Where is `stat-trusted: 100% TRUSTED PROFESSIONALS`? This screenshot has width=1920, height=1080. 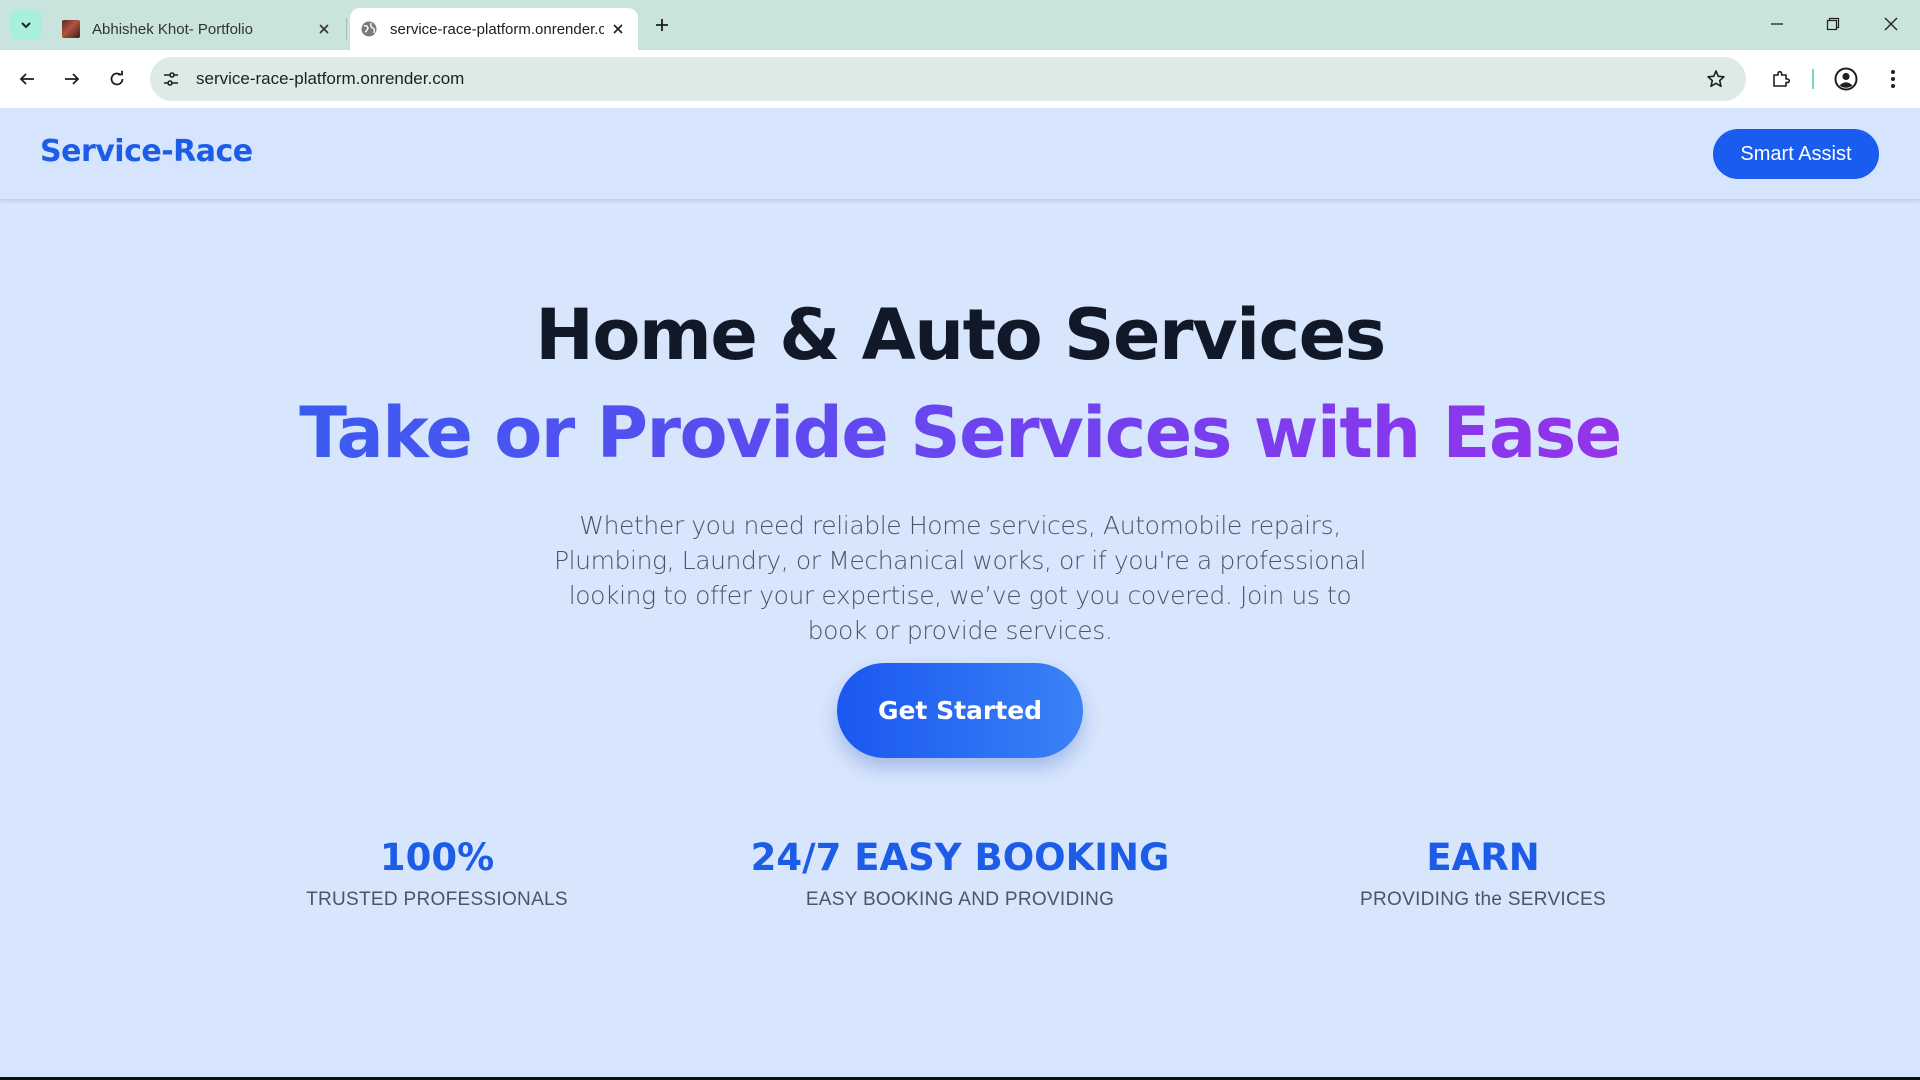 stat-trusted: 100% TRUSTED PROFESSIONALS is located at coordinates (437, 873).